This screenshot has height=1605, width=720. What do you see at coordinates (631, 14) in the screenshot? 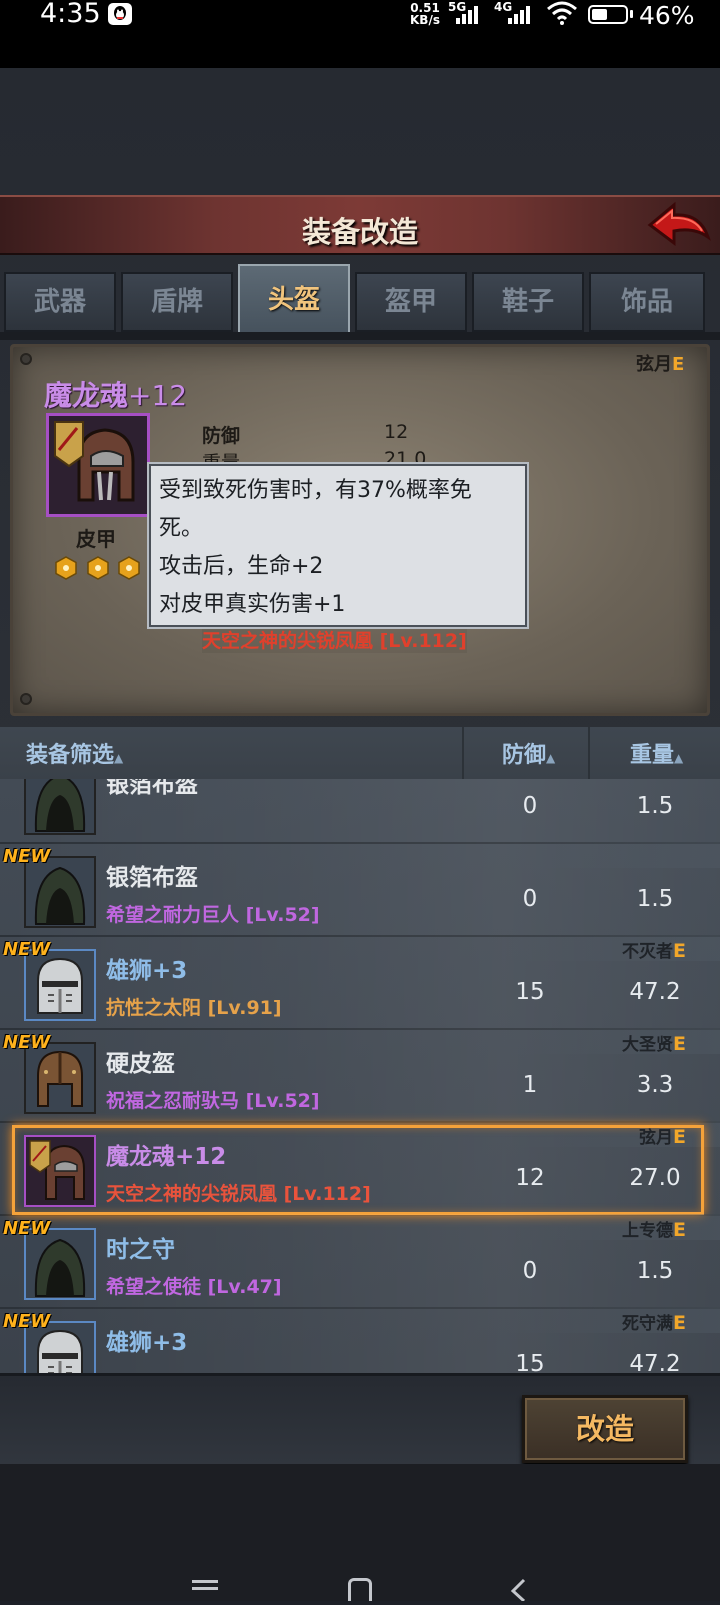
I see `battery-tip` at bounding box center [631, 14].